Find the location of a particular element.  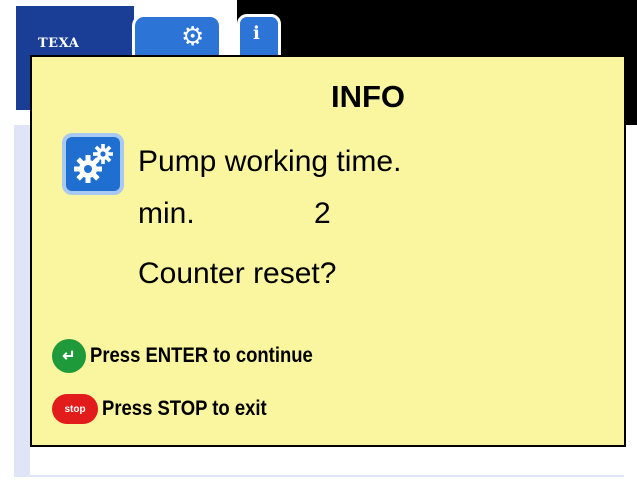

reset-question: Counter reset? is located at coordinates (237, 273).